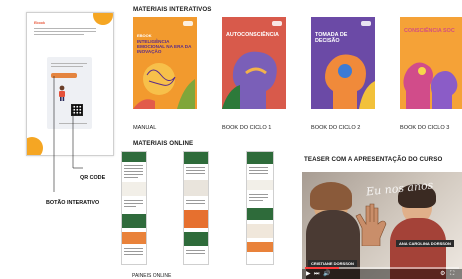 The image size is (462, 279). I want to click on name-tag: CRISTIANE DORSSON, so click(332, 263).